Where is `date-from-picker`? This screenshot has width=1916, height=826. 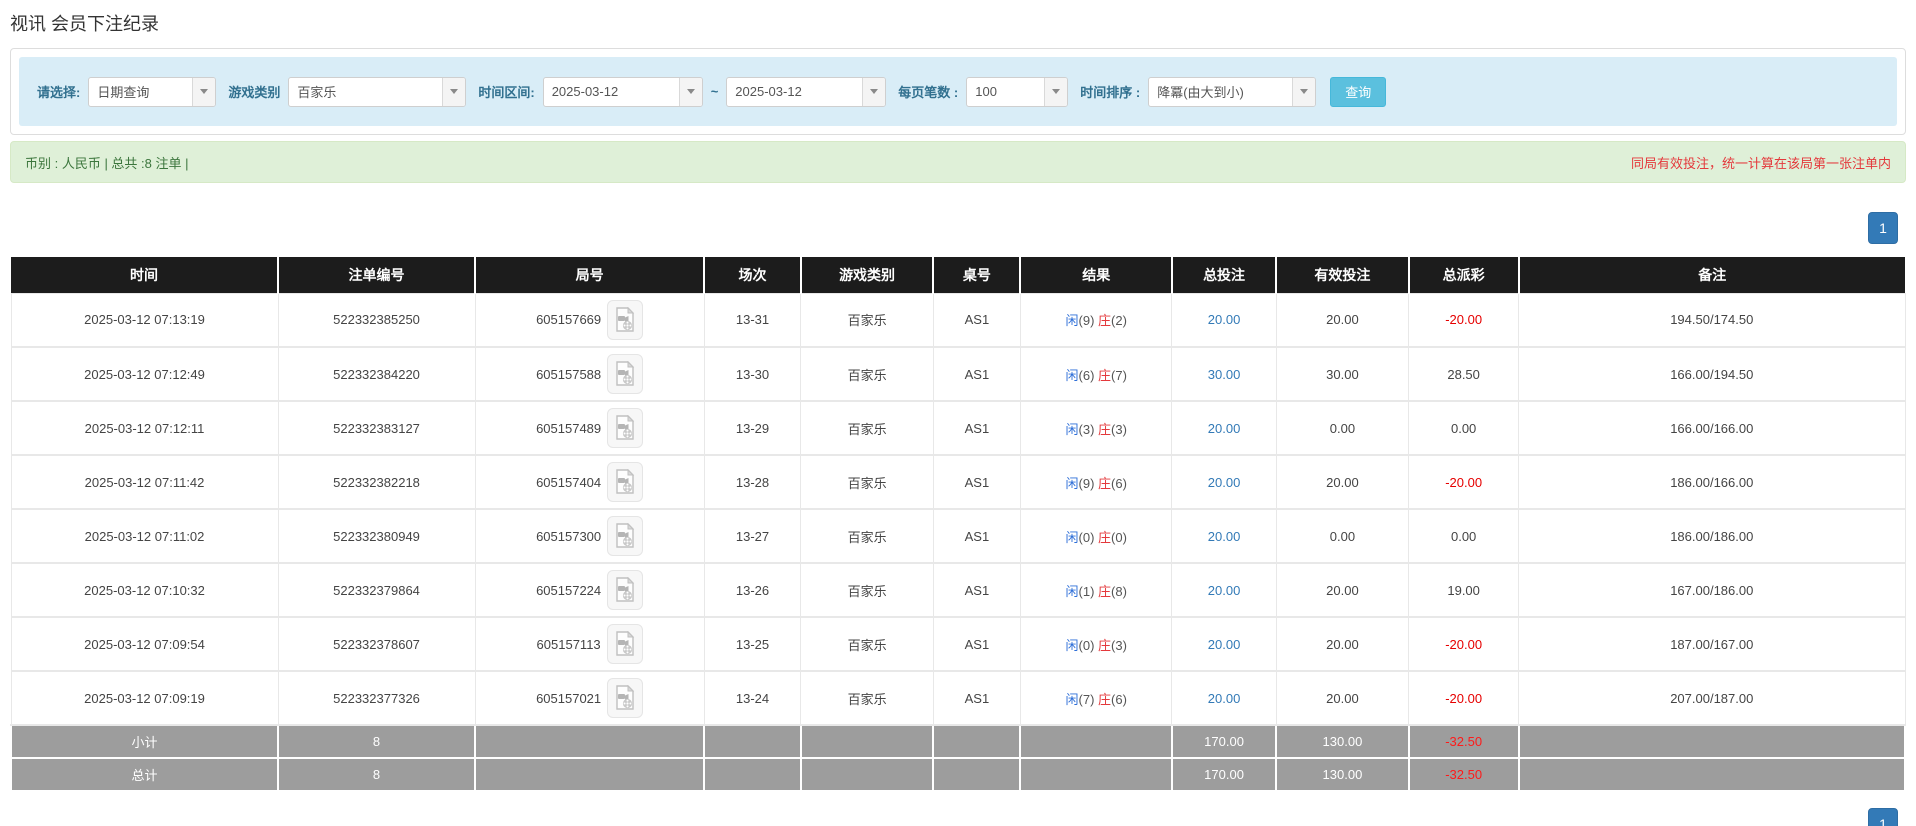
date-from-picker is located at coordinates (622, 91).